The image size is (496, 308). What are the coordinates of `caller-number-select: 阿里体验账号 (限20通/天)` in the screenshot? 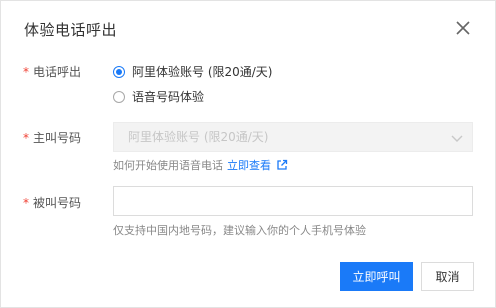 It's located at (293, 137).